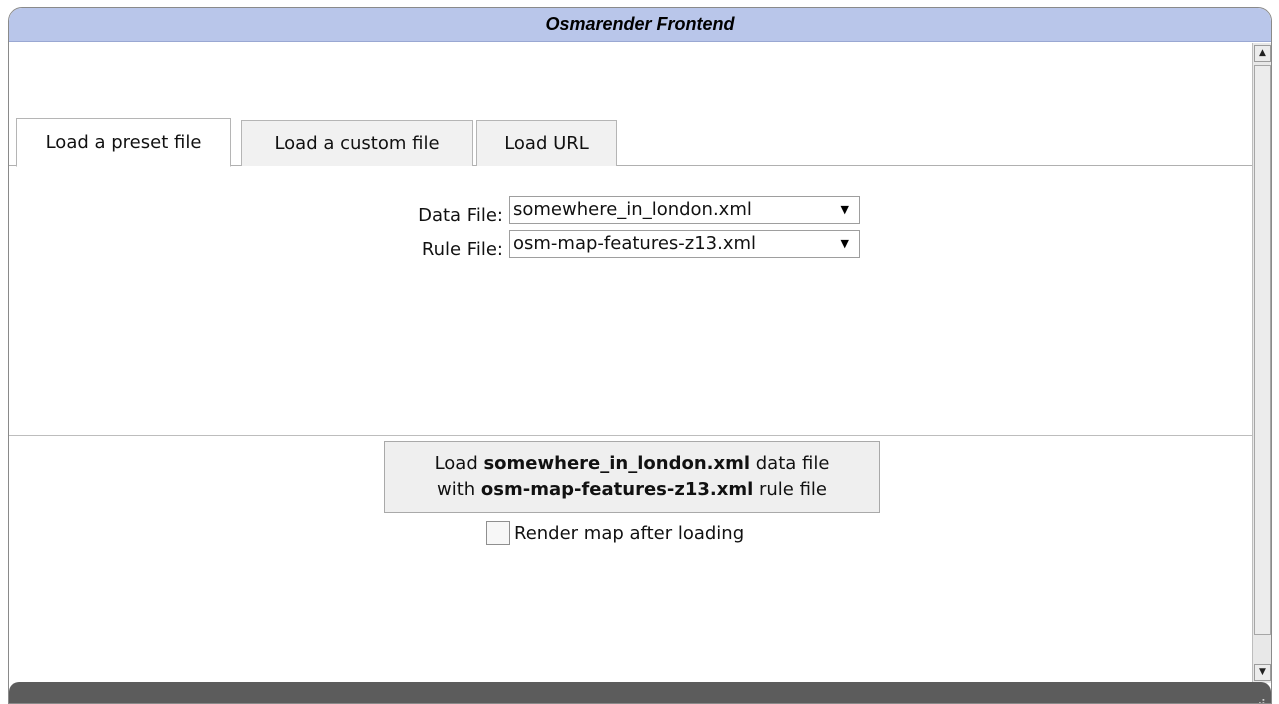 The height and width of the screenshot is (704, 1279). I want to click on vertical-scrollbar: ▲ ▼, so click(1261, 363).